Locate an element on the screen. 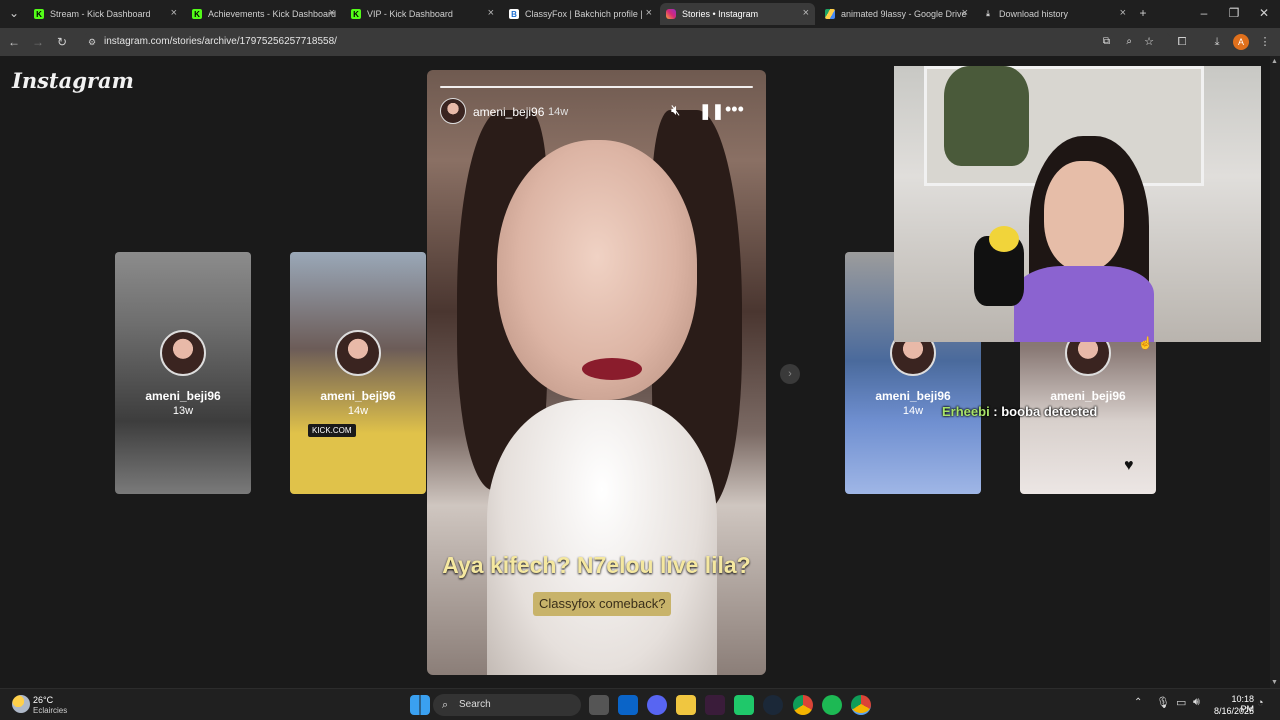 This screenshot has height=720, width=1280. steam-icon is located at coordinates (773, 705).